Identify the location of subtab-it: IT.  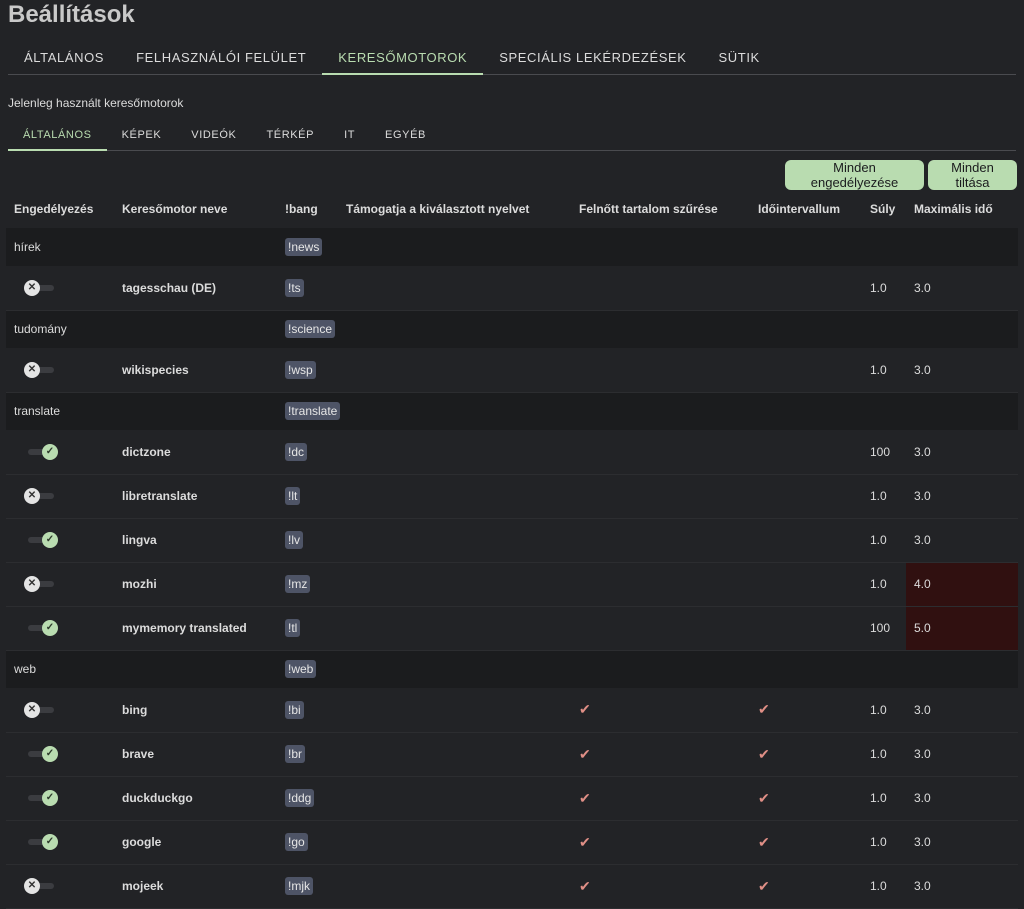
(349, 135).